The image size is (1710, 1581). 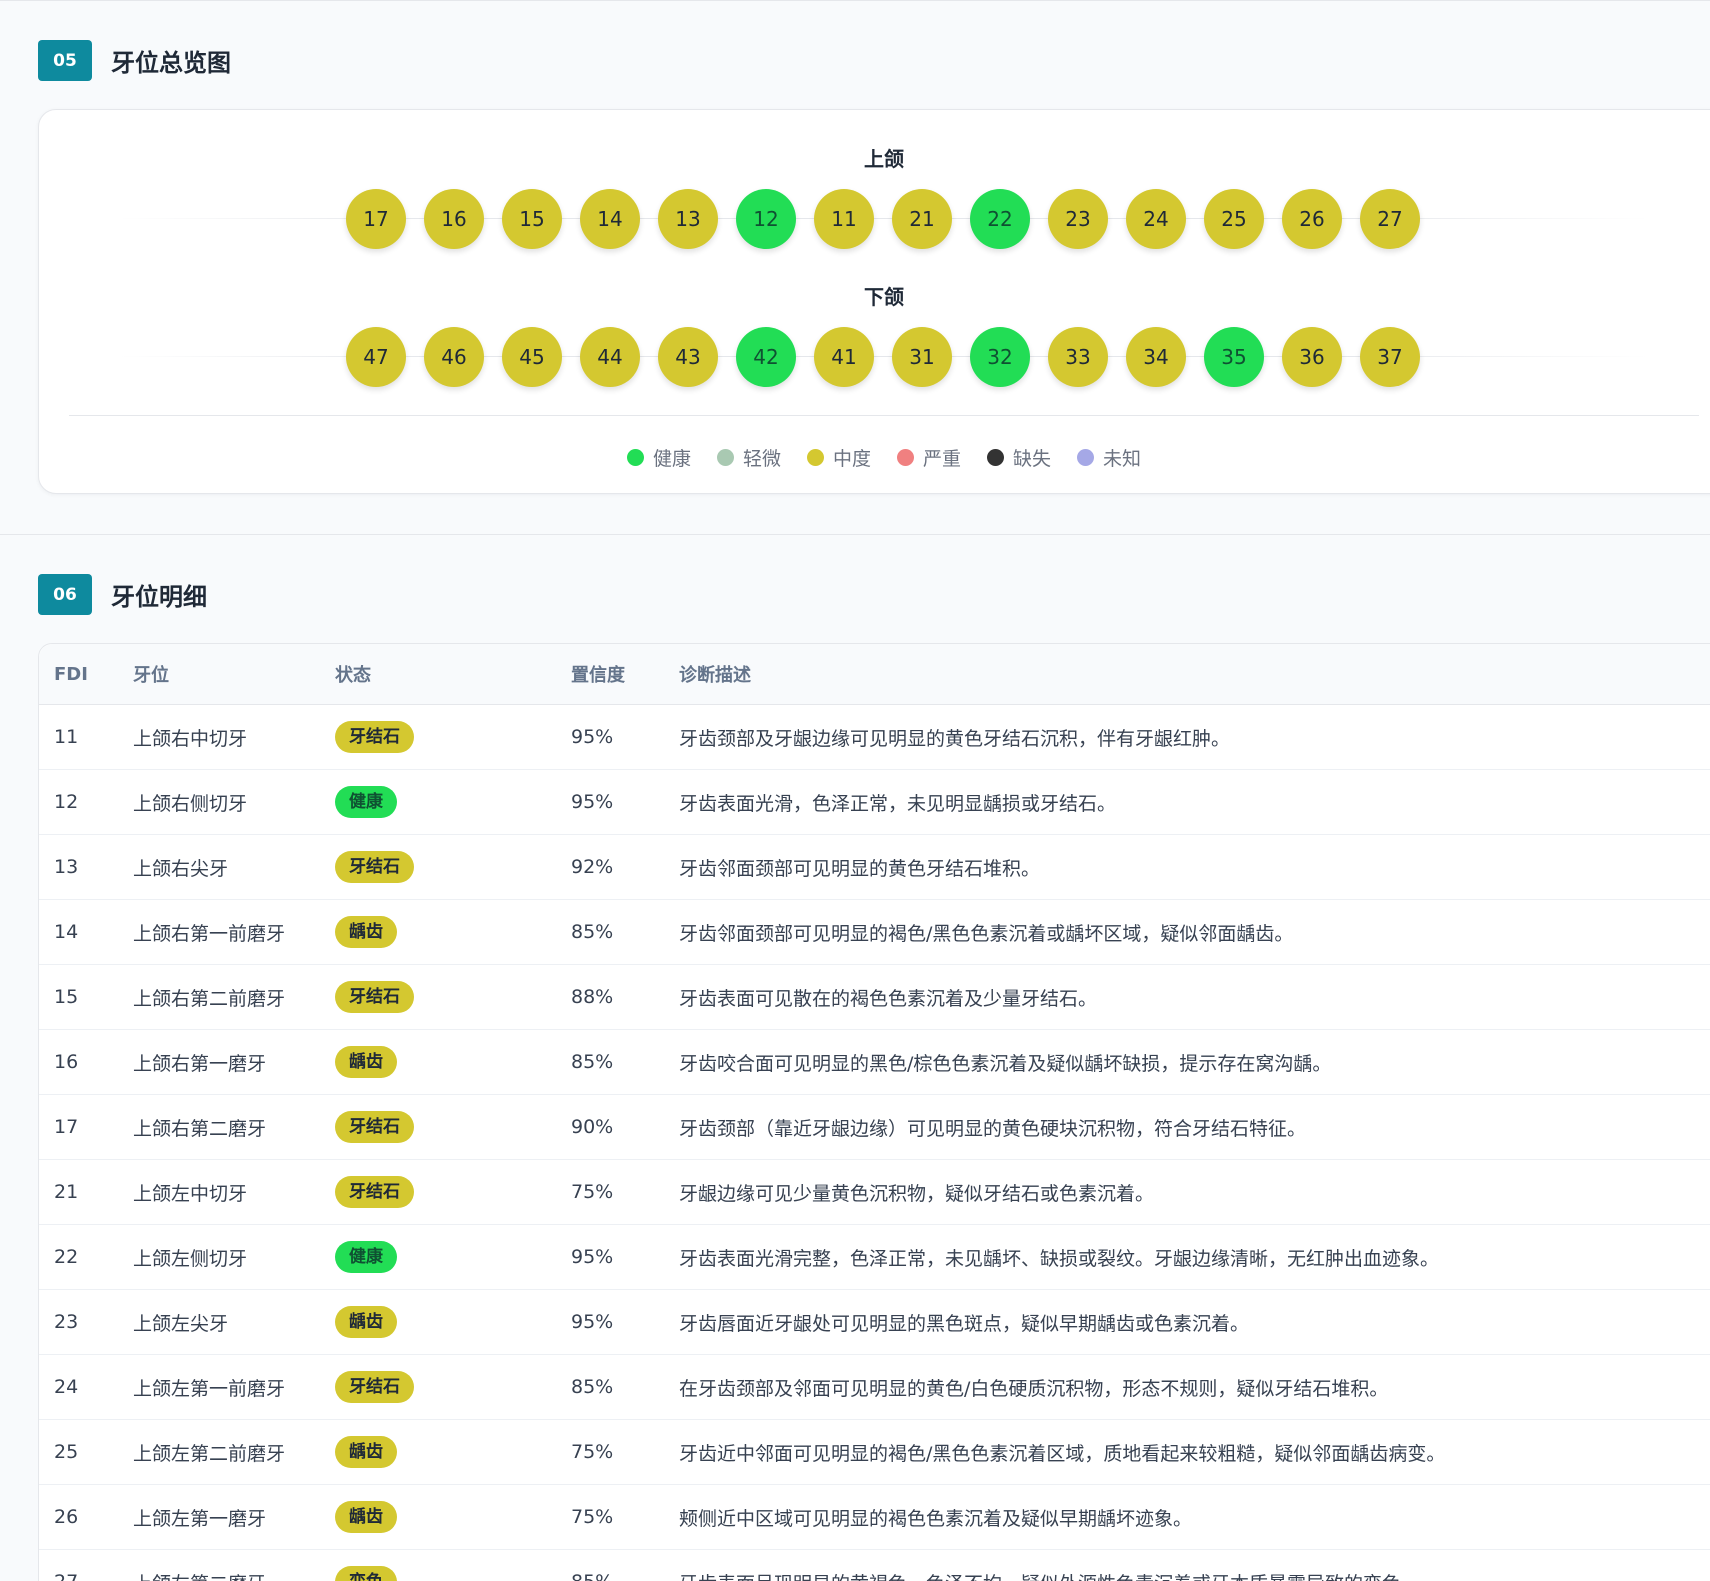 What do you see at coordinates (376, 357) in the screenshot?
I see `tooth-47: 47` at bounding box center [376, 357].